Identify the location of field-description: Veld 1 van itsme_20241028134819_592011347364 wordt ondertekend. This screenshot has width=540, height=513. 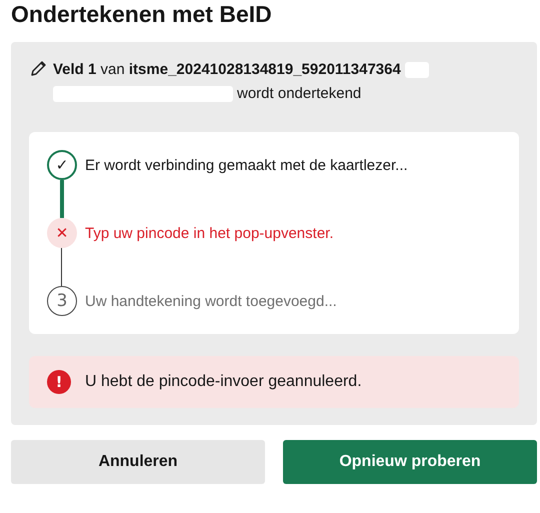
(286, 82).